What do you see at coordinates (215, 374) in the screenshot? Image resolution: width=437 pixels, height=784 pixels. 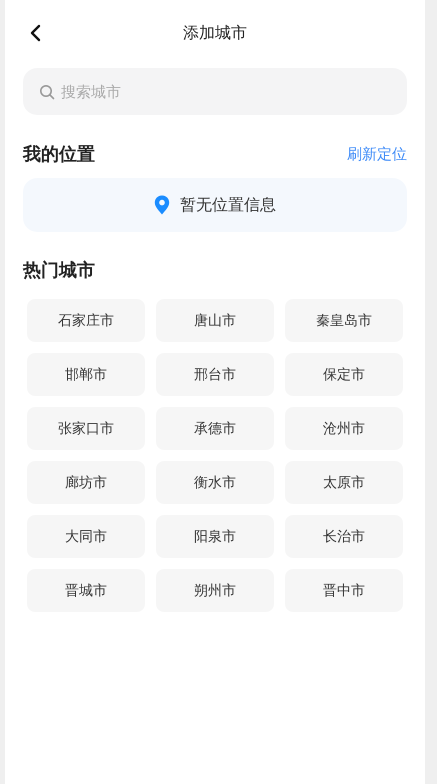 I see `city-button: 邢台市` at bounding box center [215, 374].